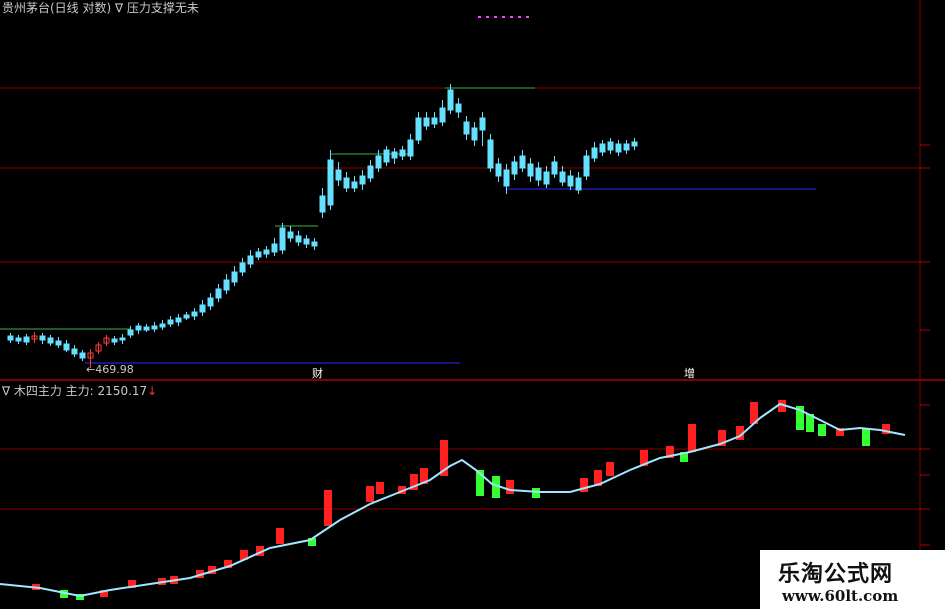 The image size is (945, 609). Describe the element at coordinates (157, 8) in the screenshot. I see `indicator-title: ∇ 压力支撑无未` at that location.